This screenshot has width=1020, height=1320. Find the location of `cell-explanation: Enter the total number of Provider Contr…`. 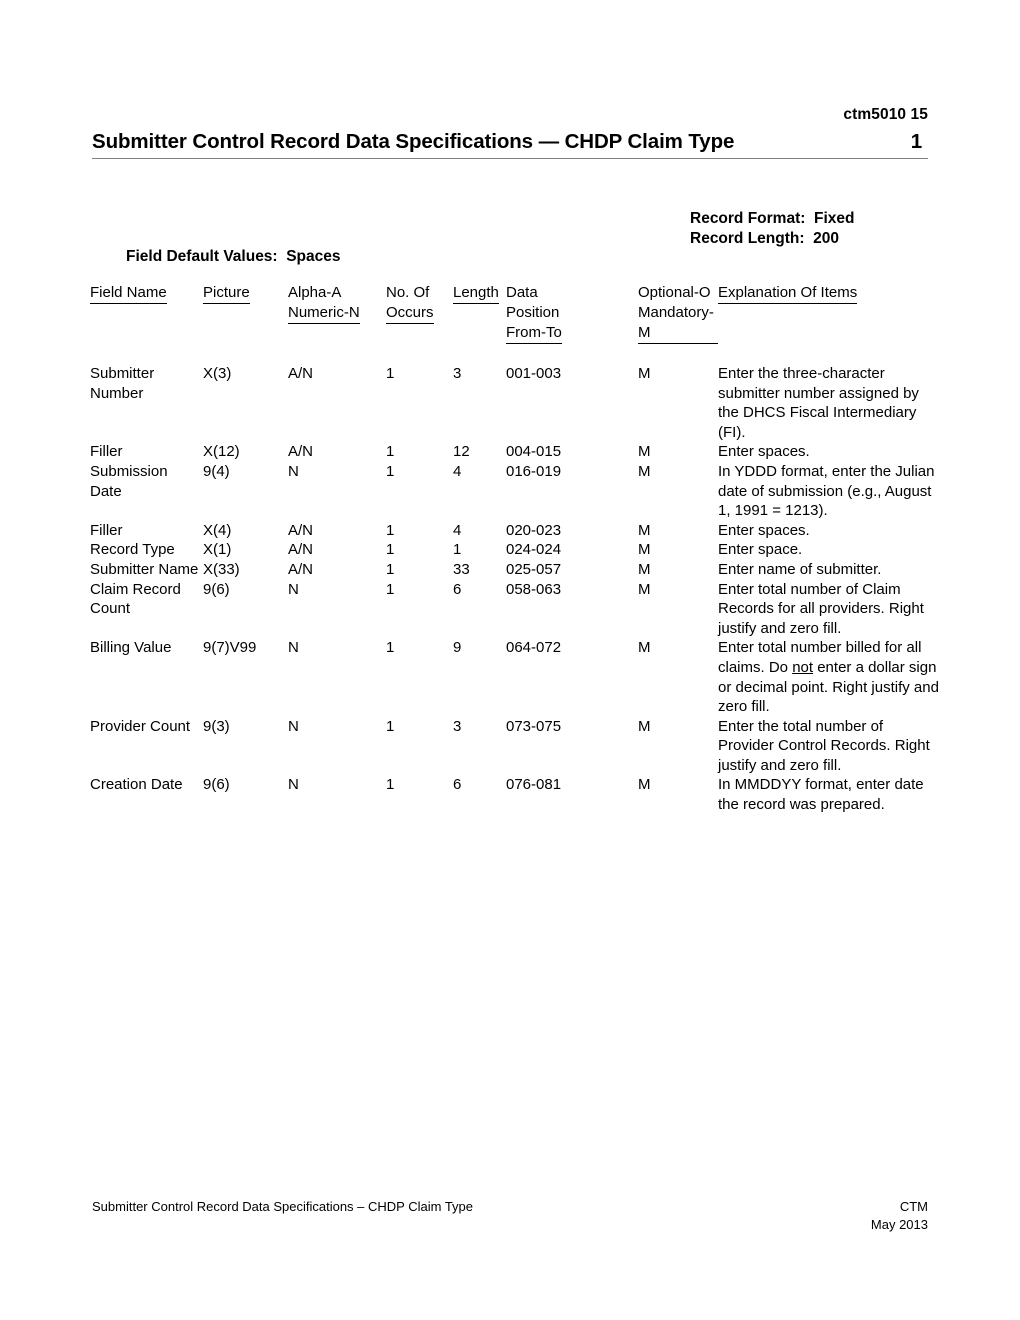

cell-explanation: Enter the total number of Provider Contr… is located at coordinates (824, 745).